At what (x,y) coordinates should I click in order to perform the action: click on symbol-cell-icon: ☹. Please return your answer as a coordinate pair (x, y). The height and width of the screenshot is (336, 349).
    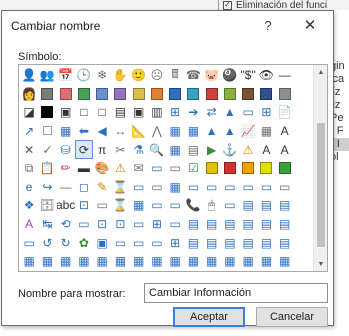
    Looking at the image, I should click on (157, 75).